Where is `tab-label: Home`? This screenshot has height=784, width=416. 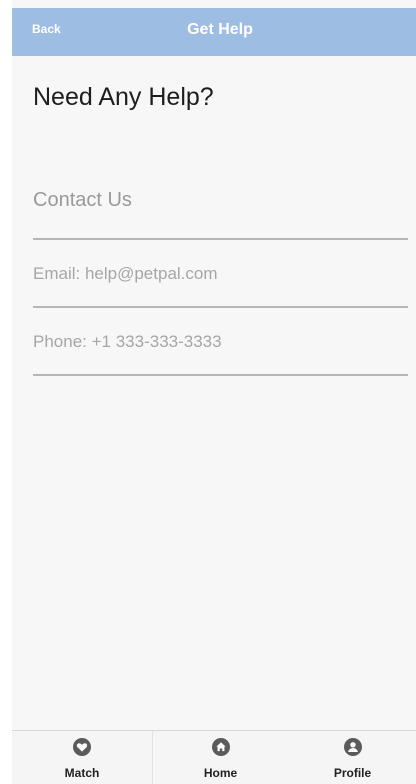
tab-label: Home is located at coordinates (220, 773).